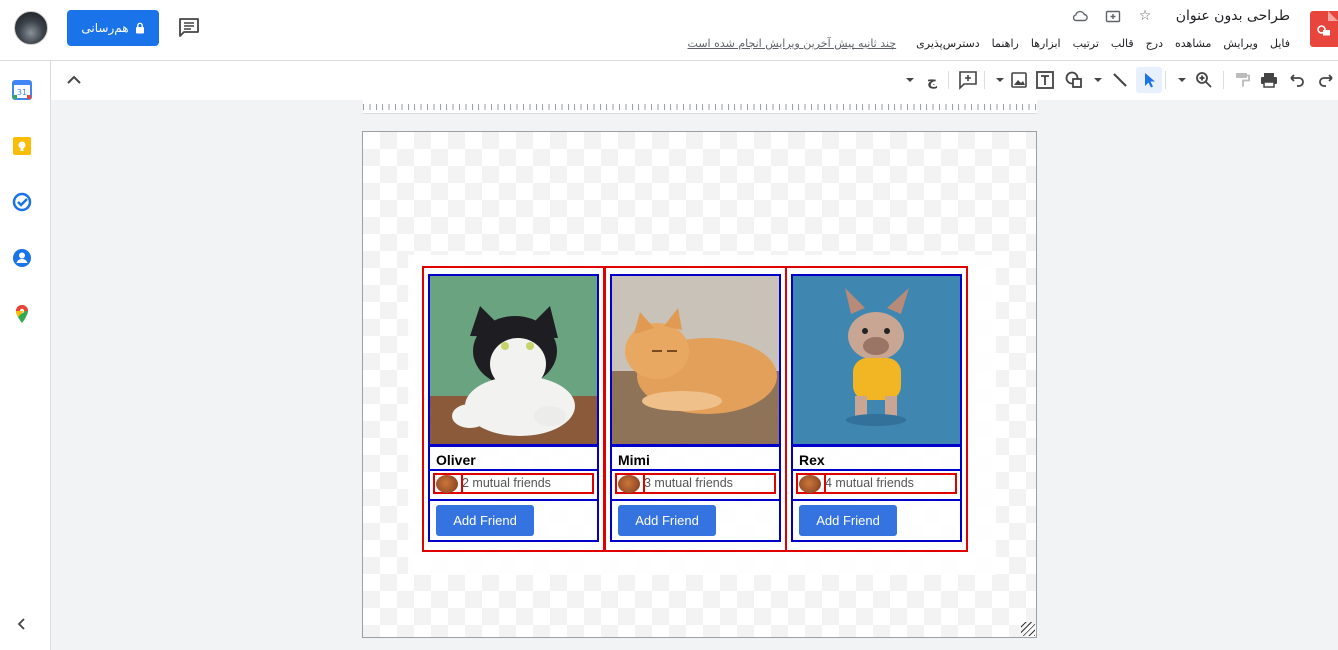  What do you see at coordinates (22, 202) in the screenshot?
I see `tasks-icon` at bounding box center [22, 202].